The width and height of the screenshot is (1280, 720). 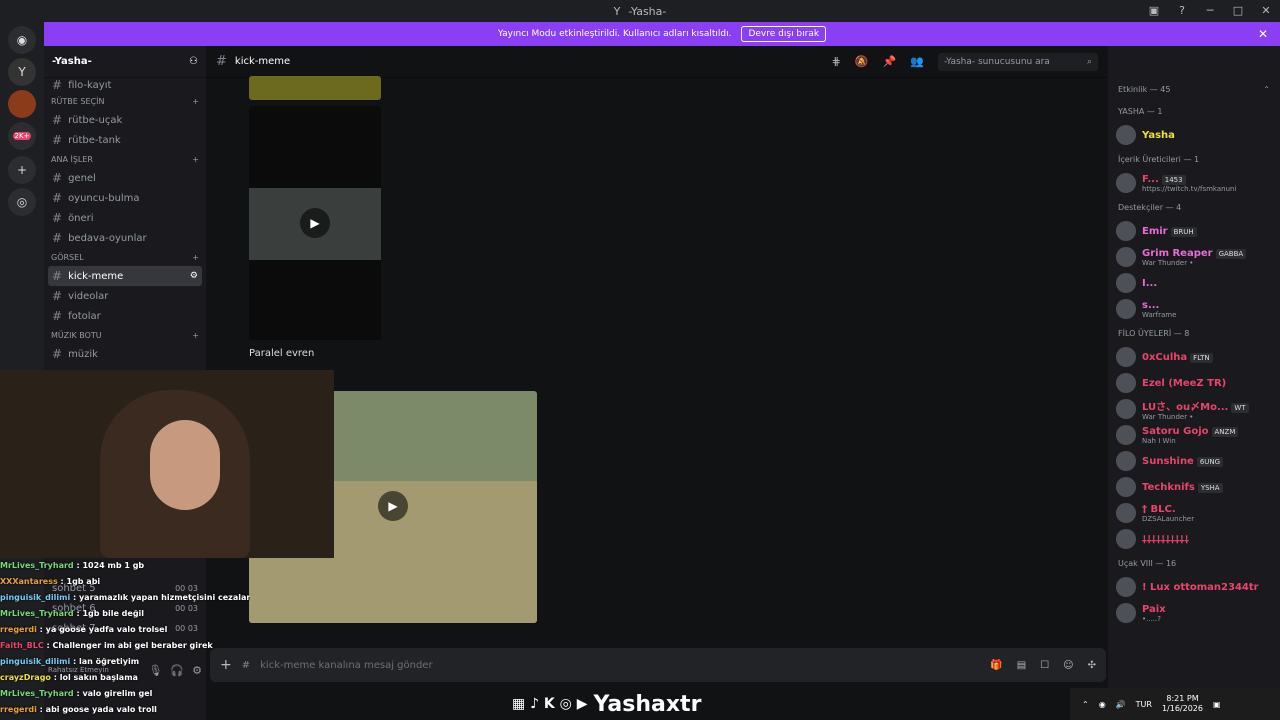 I want to click on member-row: Yasha, so click(x=1194, y=135).